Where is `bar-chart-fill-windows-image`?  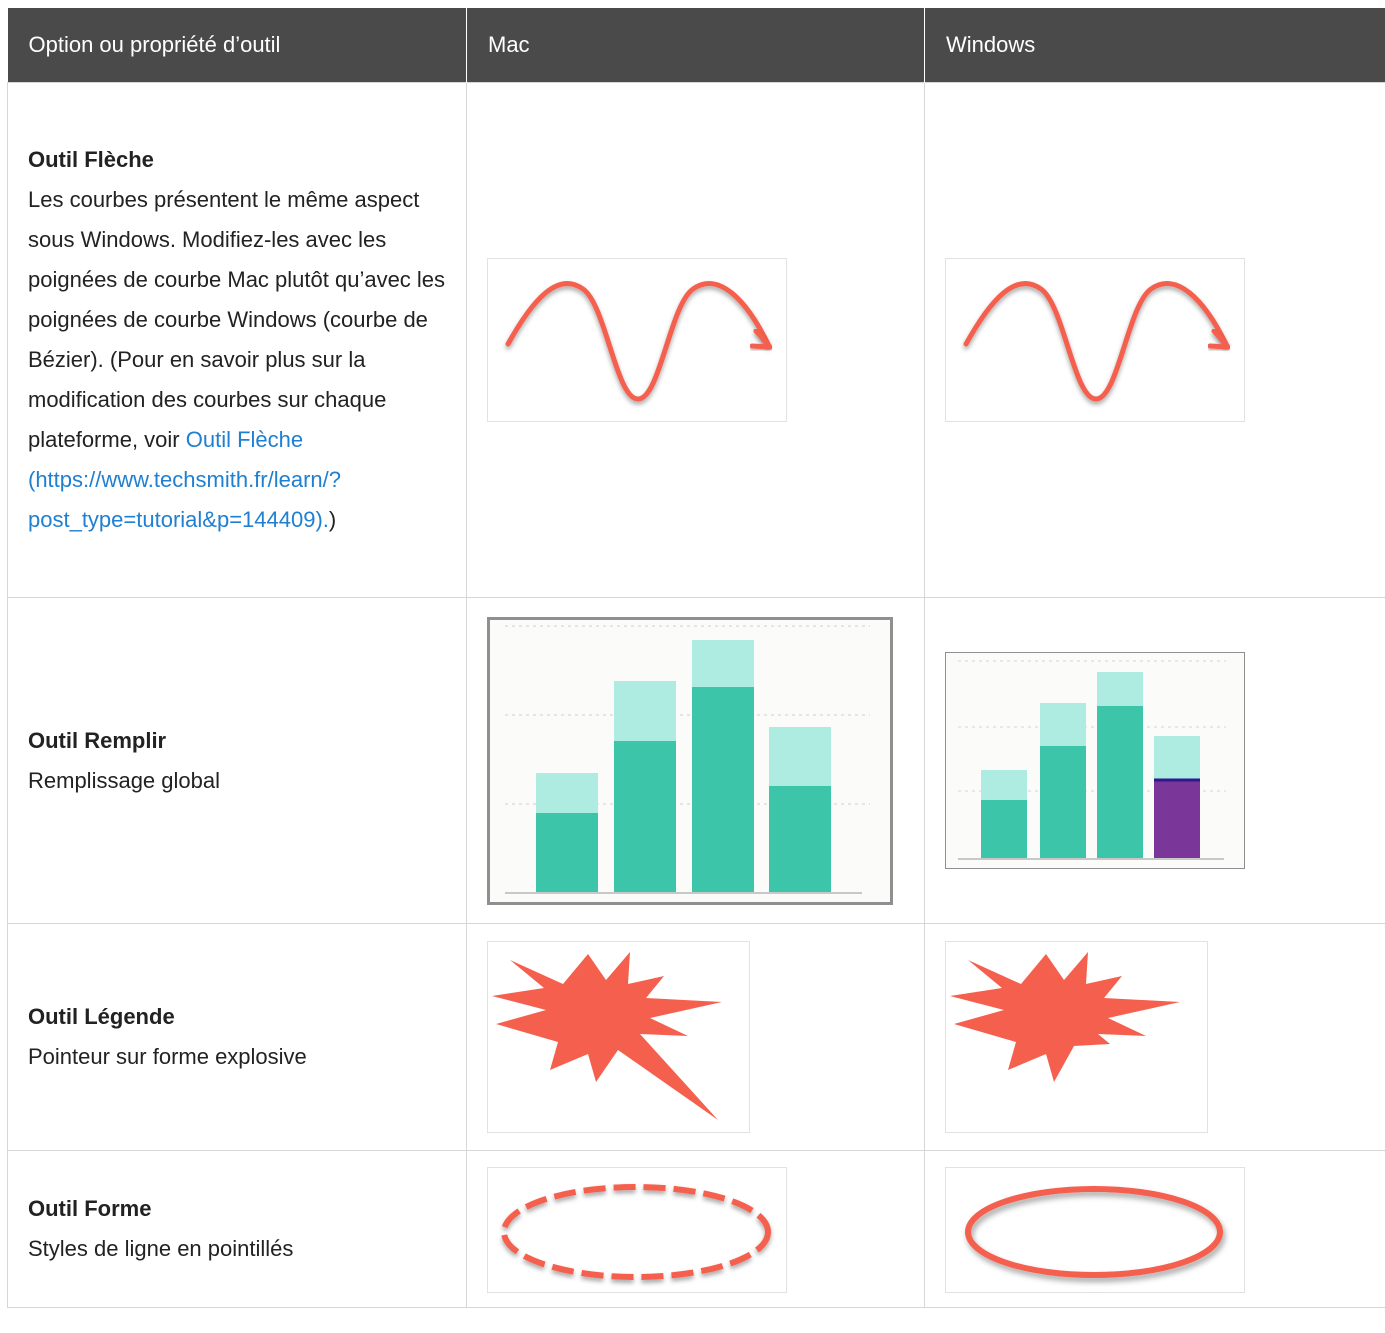
bar-chart-fill-windows-image is located at coordinates (1095, 760).